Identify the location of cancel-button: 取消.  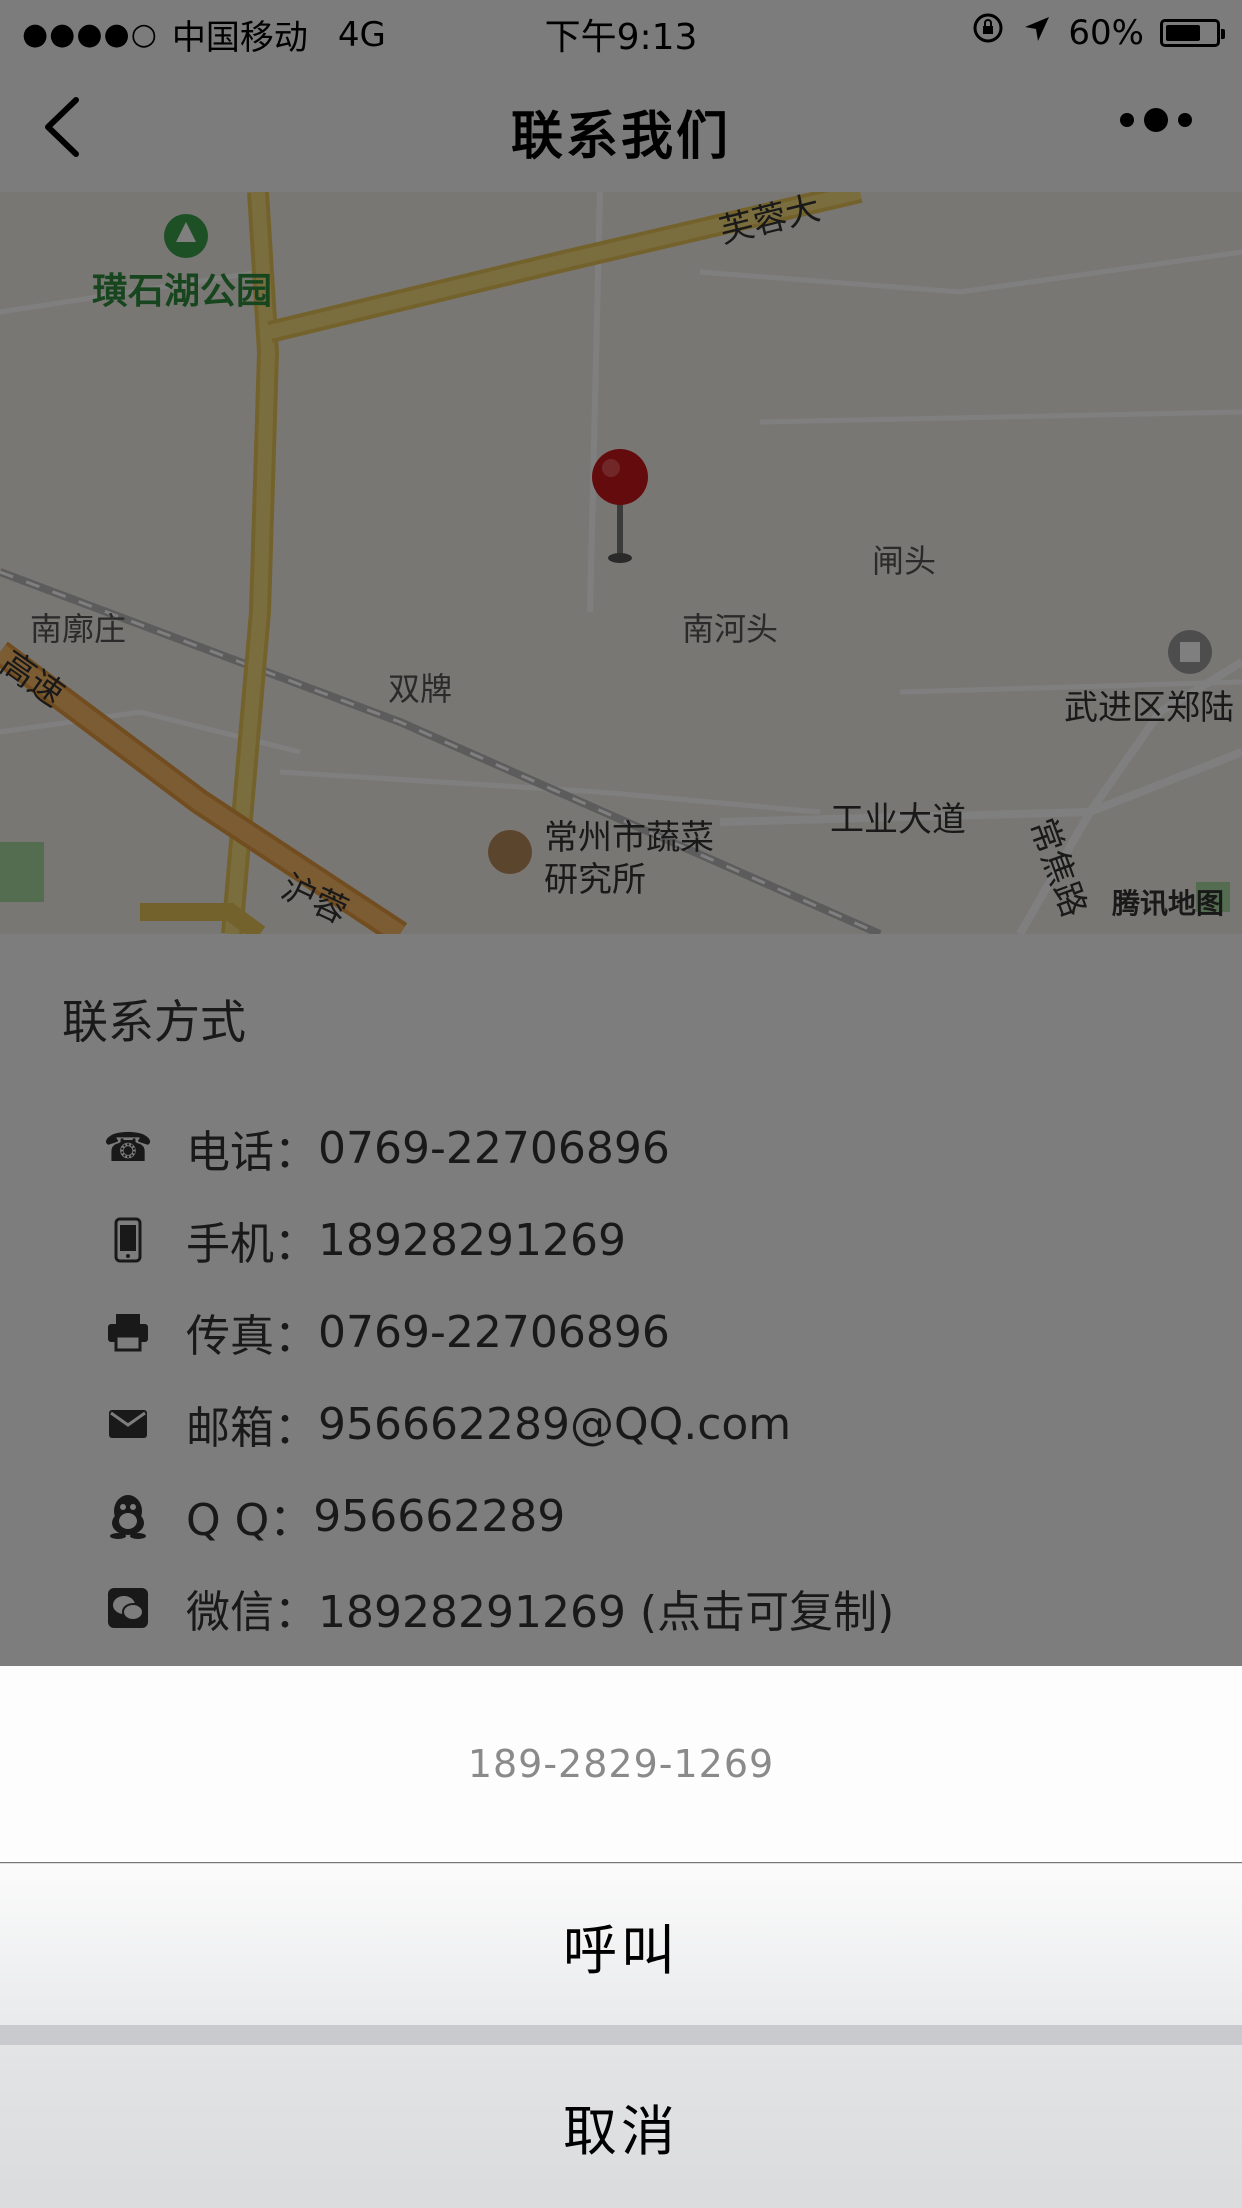
(621, 2126).